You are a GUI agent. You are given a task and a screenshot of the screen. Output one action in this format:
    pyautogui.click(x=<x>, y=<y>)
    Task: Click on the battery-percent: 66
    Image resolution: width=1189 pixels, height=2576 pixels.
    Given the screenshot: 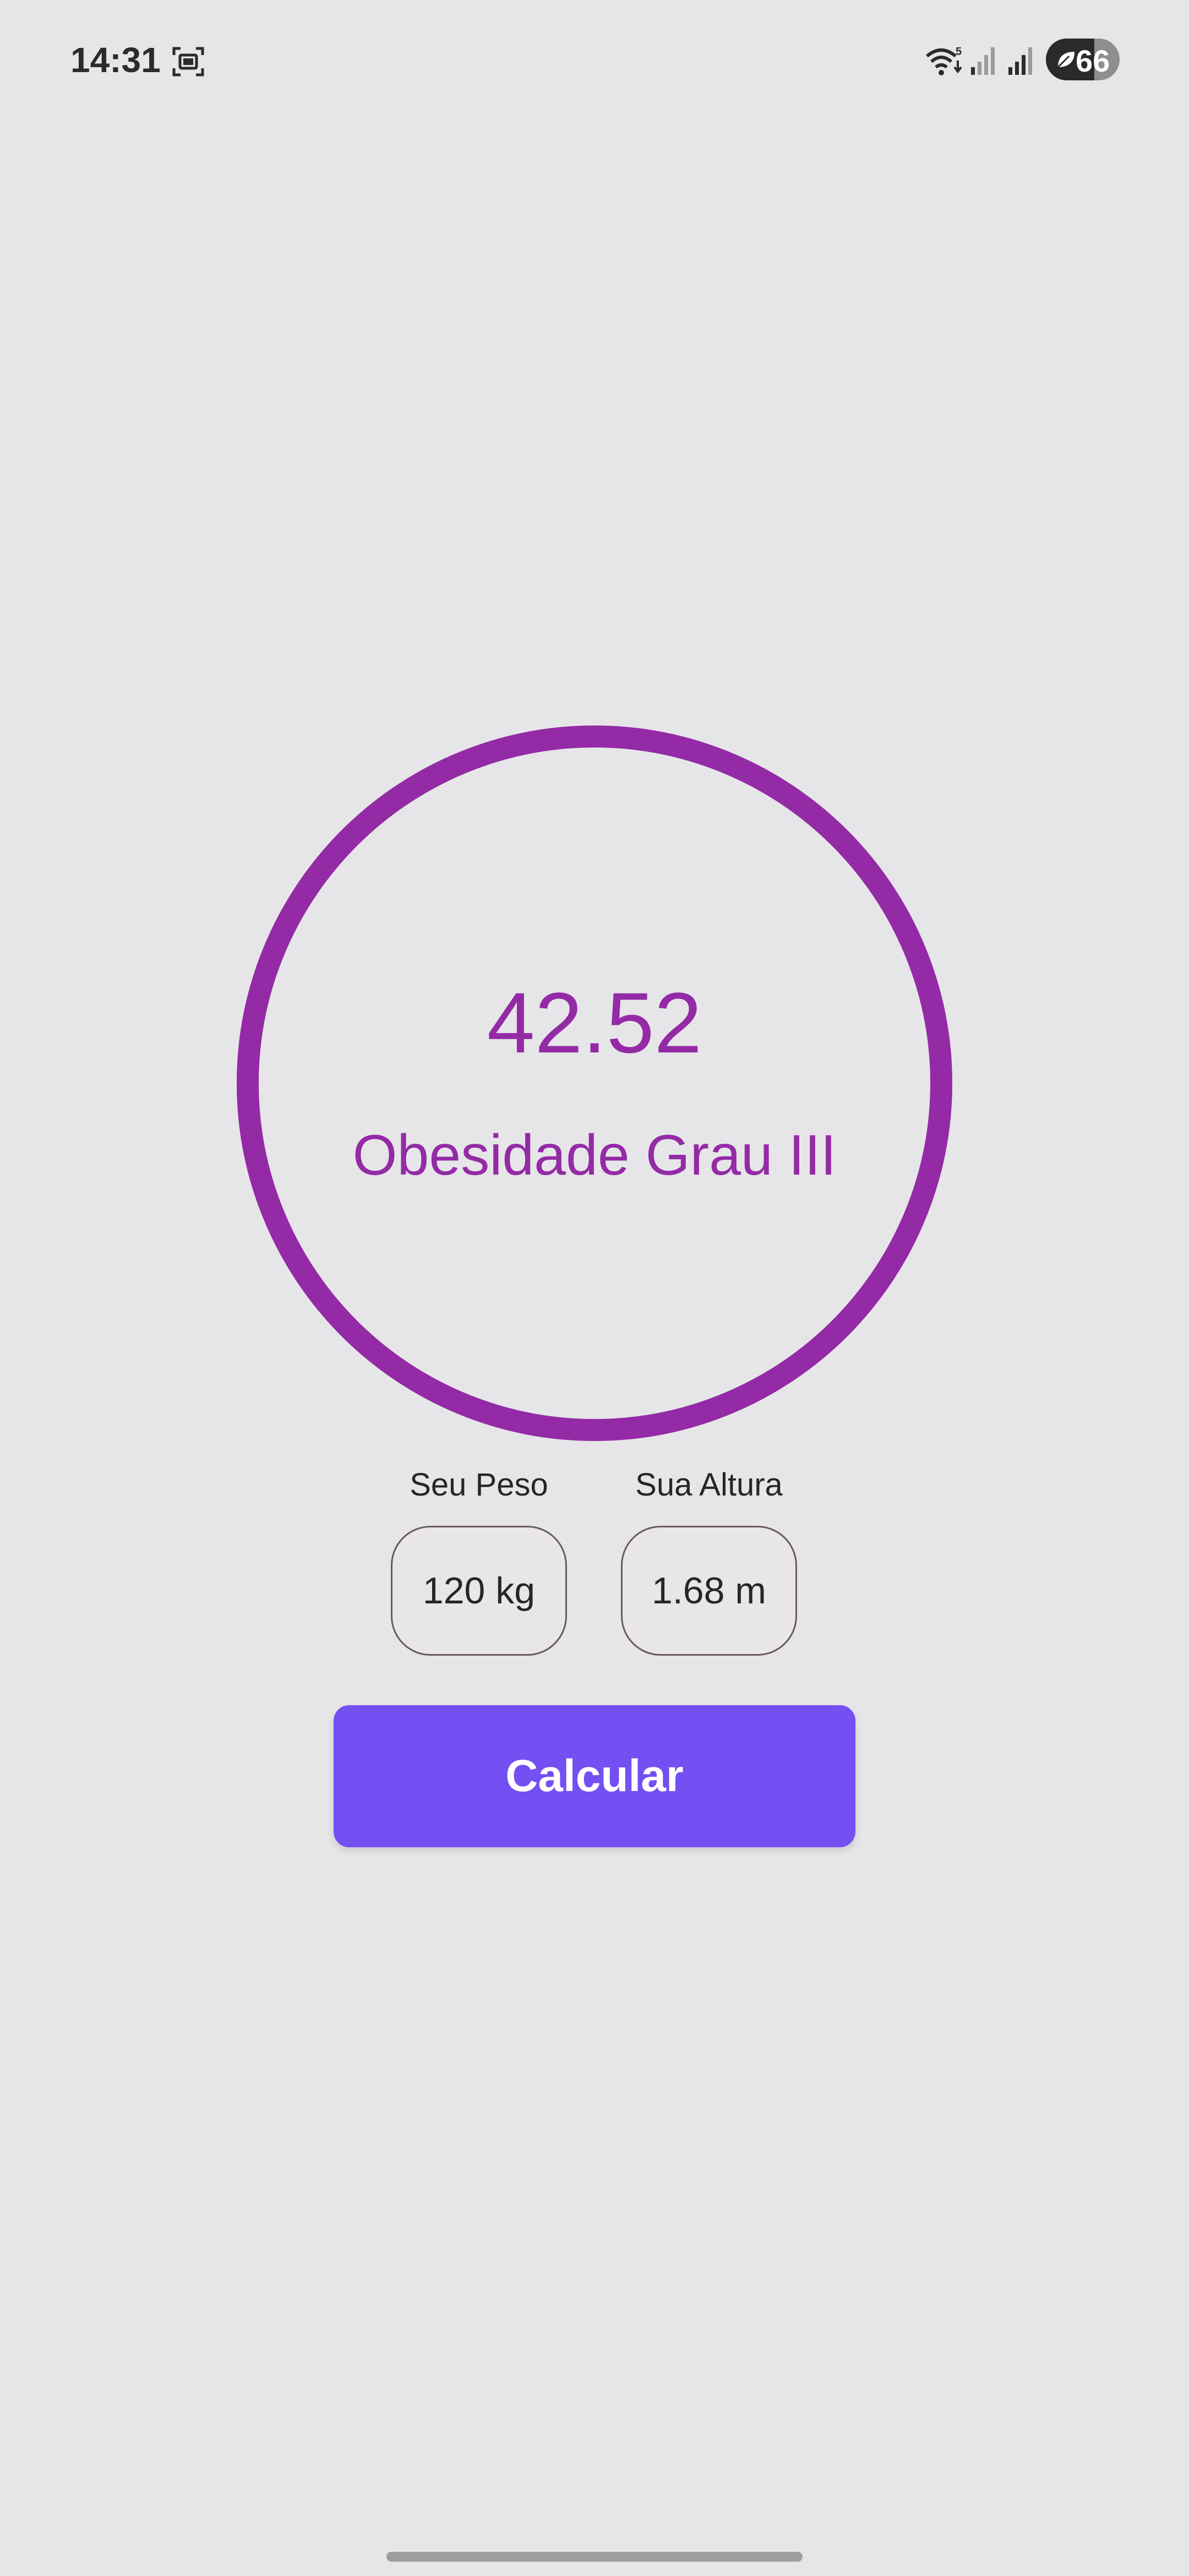 What is the action you would take?
    pyautogui.click(x=1093, y=61)
    